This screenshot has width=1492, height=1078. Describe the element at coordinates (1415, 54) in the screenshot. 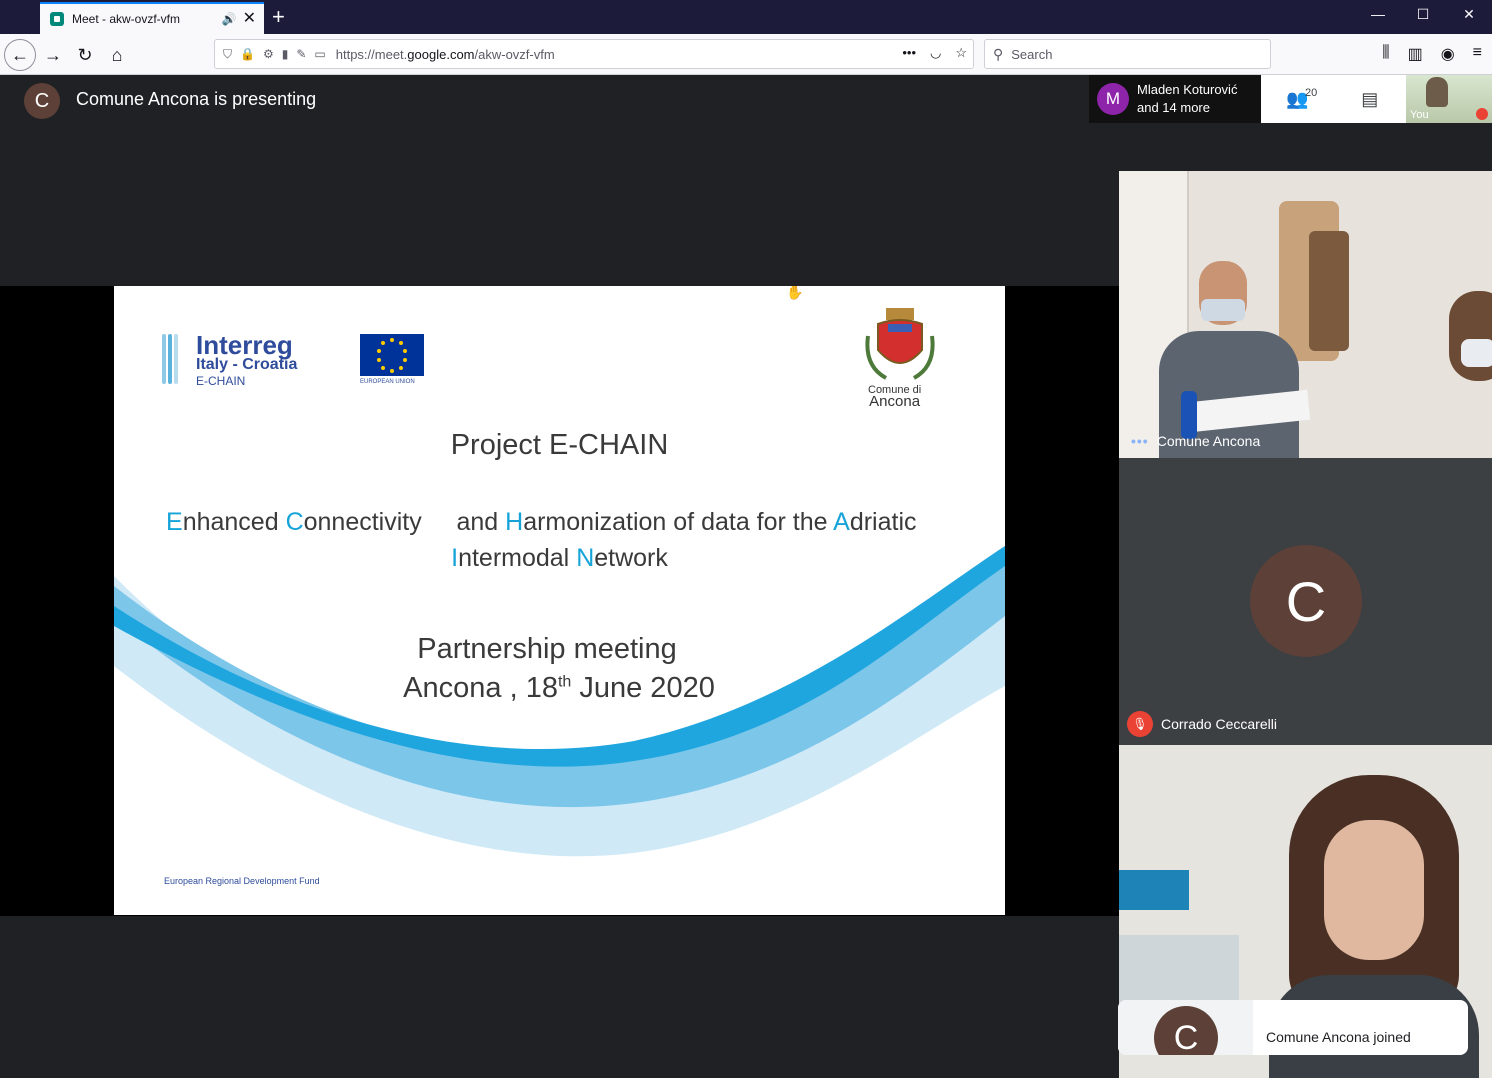

I see `sidebar-icon: ▥` at that location.